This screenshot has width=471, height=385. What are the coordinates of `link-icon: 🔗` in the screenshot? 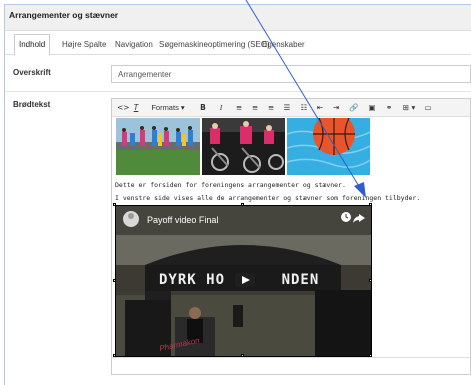 It's located at (354, 108).